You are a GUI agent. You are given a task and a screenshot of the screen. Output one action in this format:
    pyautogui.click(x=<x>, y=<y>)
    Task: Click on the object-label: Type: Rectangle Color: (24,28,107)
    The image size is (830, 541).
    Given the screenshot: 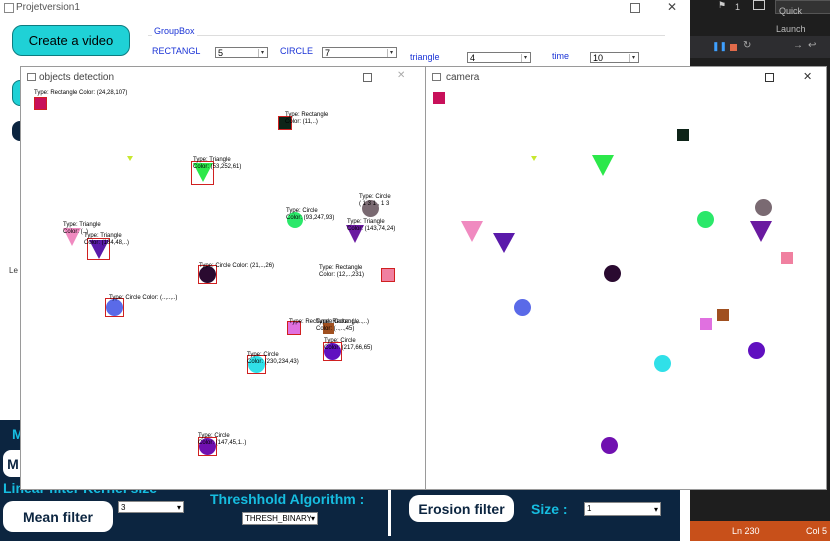 What is the action you would take?
    pyautogui.click(x=80, y=93)
    